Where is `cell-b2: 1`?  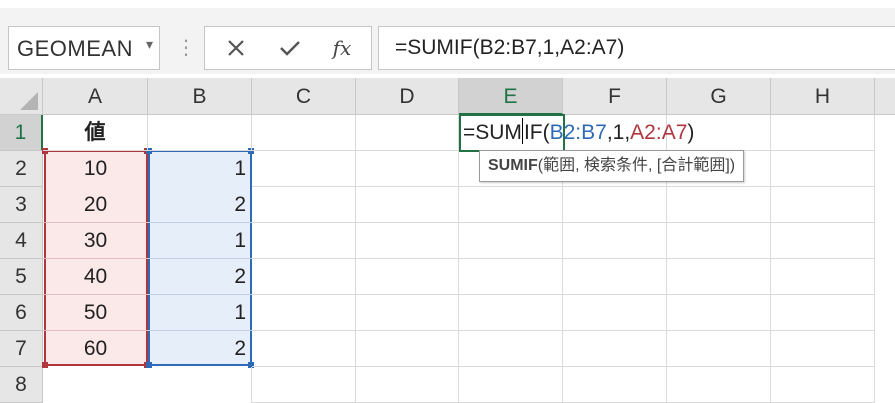
cell-b2: 1 is located at coordinates (200, 169).